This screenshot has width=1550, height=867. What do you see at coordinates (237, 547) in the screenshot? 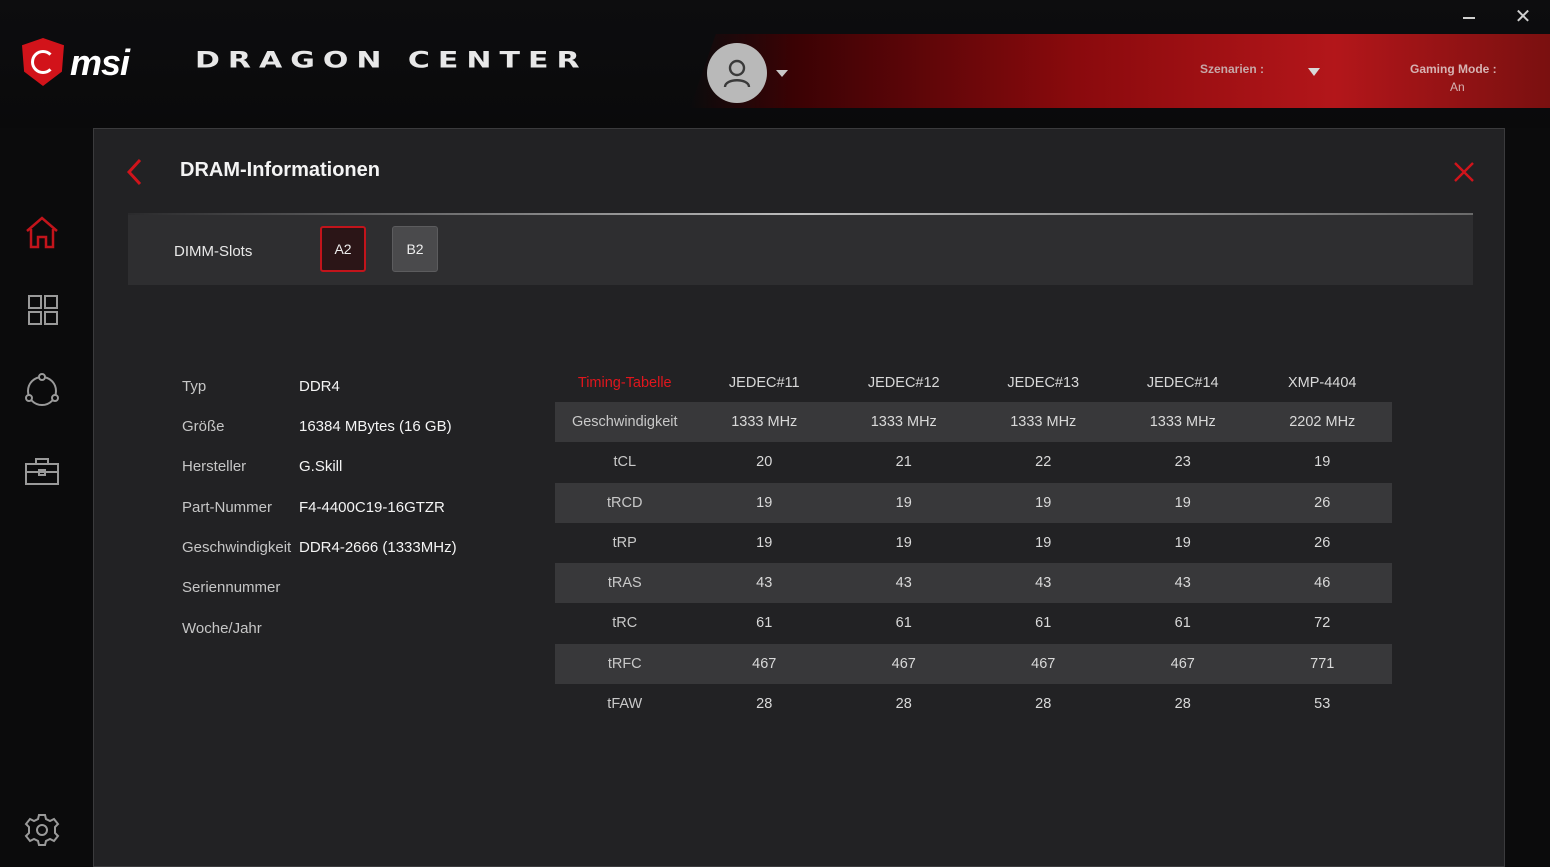
I see `info-key: Geschwindigkeit` at bounding box center [237, 547].